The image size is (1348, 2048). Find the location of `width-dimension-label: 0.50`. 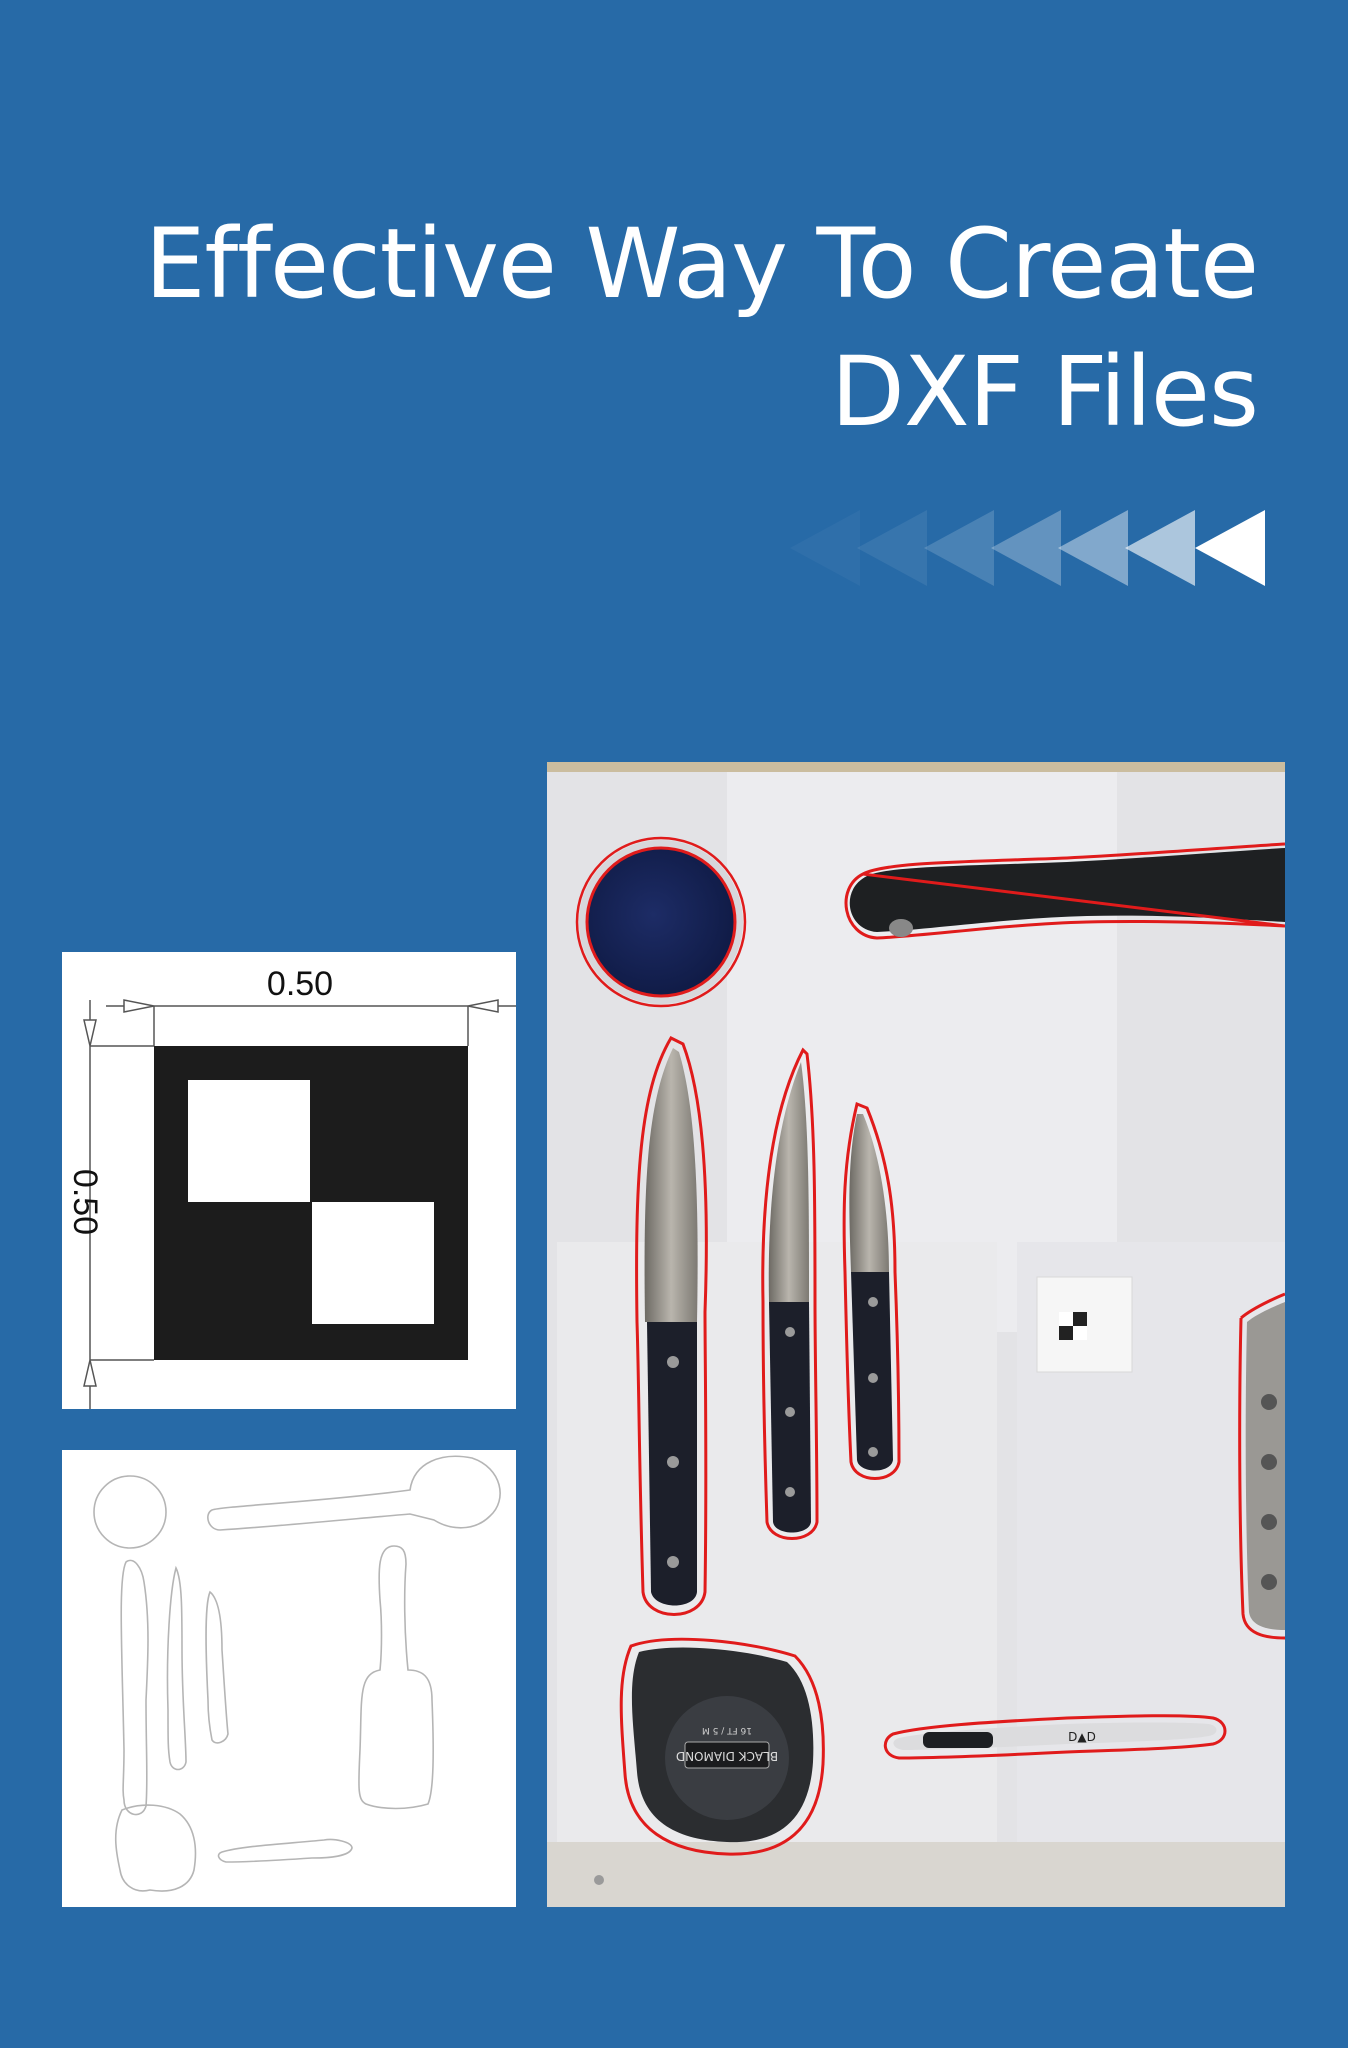

width-dimension-label: 0.50 is located at coordinates (300, 984).